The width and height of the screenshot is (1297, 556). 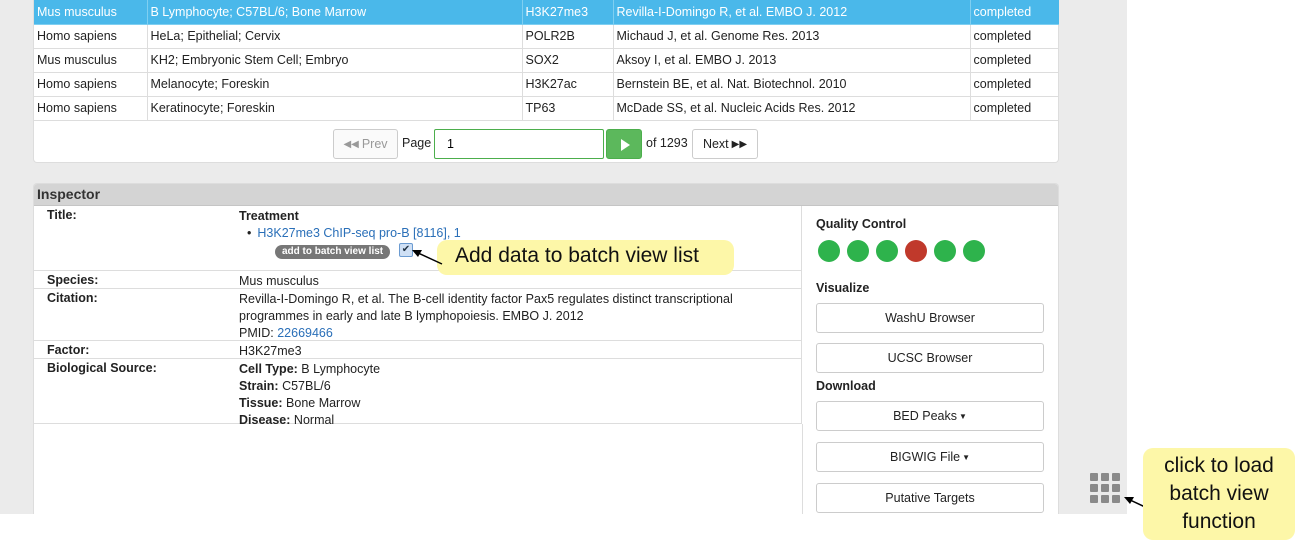 What do you see at coordinates (306, 386) in the screenshot?
I see `strain-value: C57BL/6` at bounding box center [306, 386].